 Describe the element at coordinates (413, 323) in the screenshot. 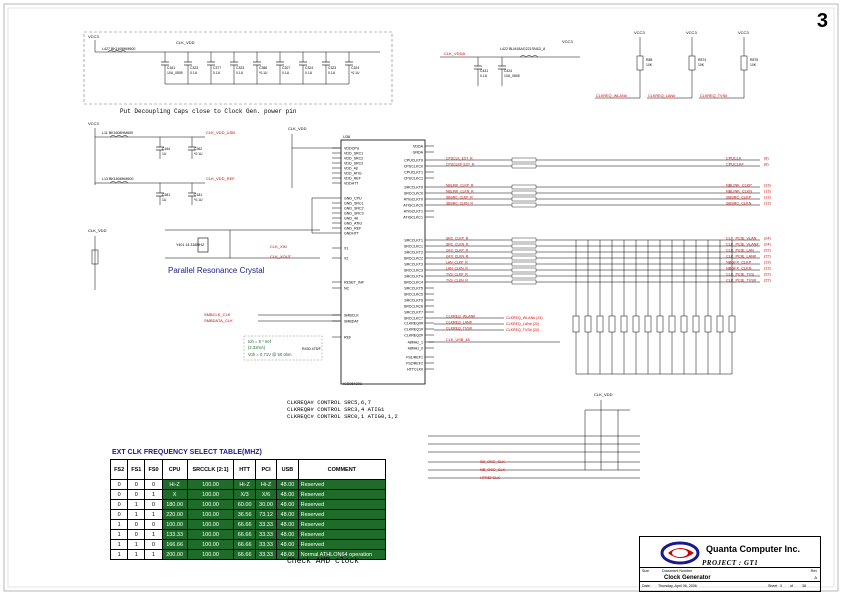

I see `ic-pin-label: CLKREQ0#` at that location.